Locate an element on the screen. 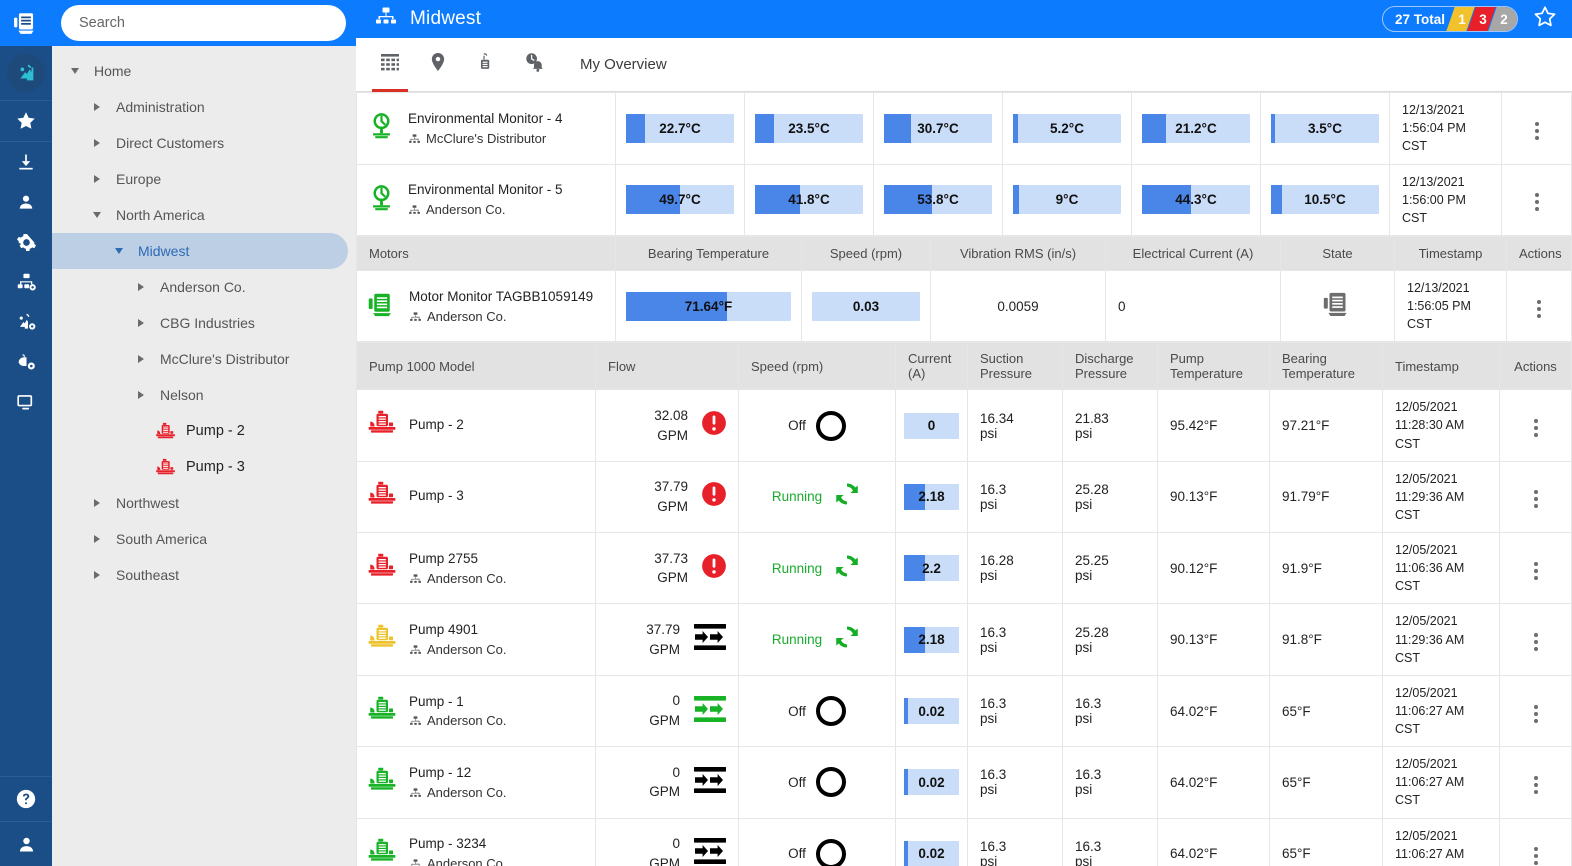 The width and height of the screenshot is (1572, 866). motors-col-timestamp: Timestamp is located at coordinates (1450, 253).